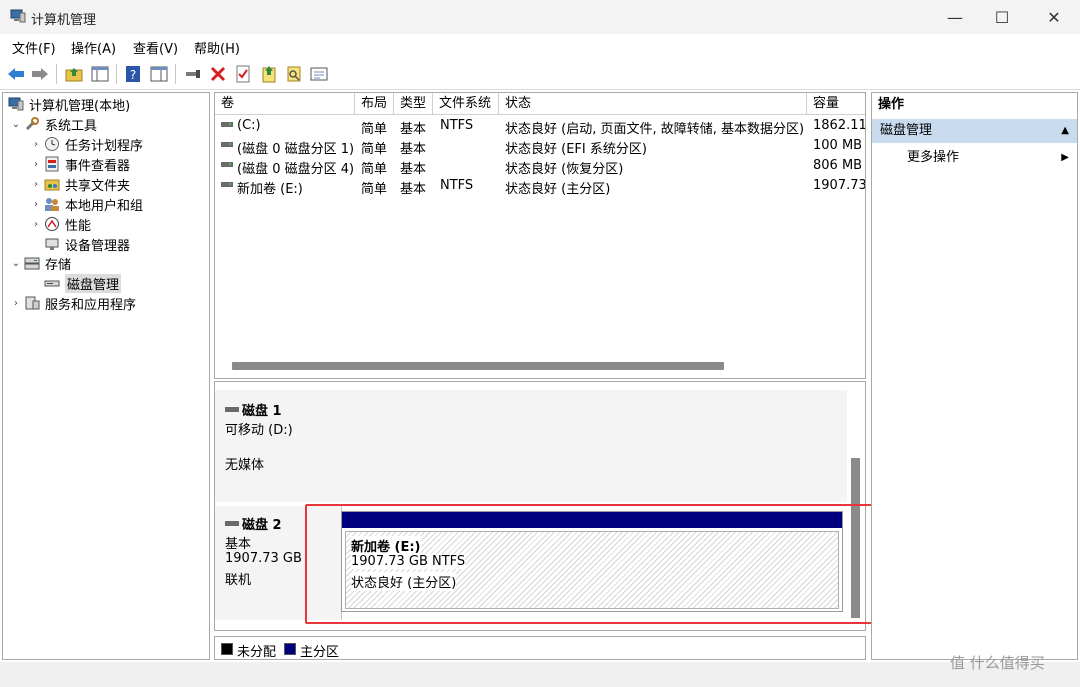 The width and height of the screenshot is (1080, 687). What do you see at coordinates (72, 303) in the screenshot?
I see `tree-item-services: › 服务和应用程序` at bounding box center [72, 303].